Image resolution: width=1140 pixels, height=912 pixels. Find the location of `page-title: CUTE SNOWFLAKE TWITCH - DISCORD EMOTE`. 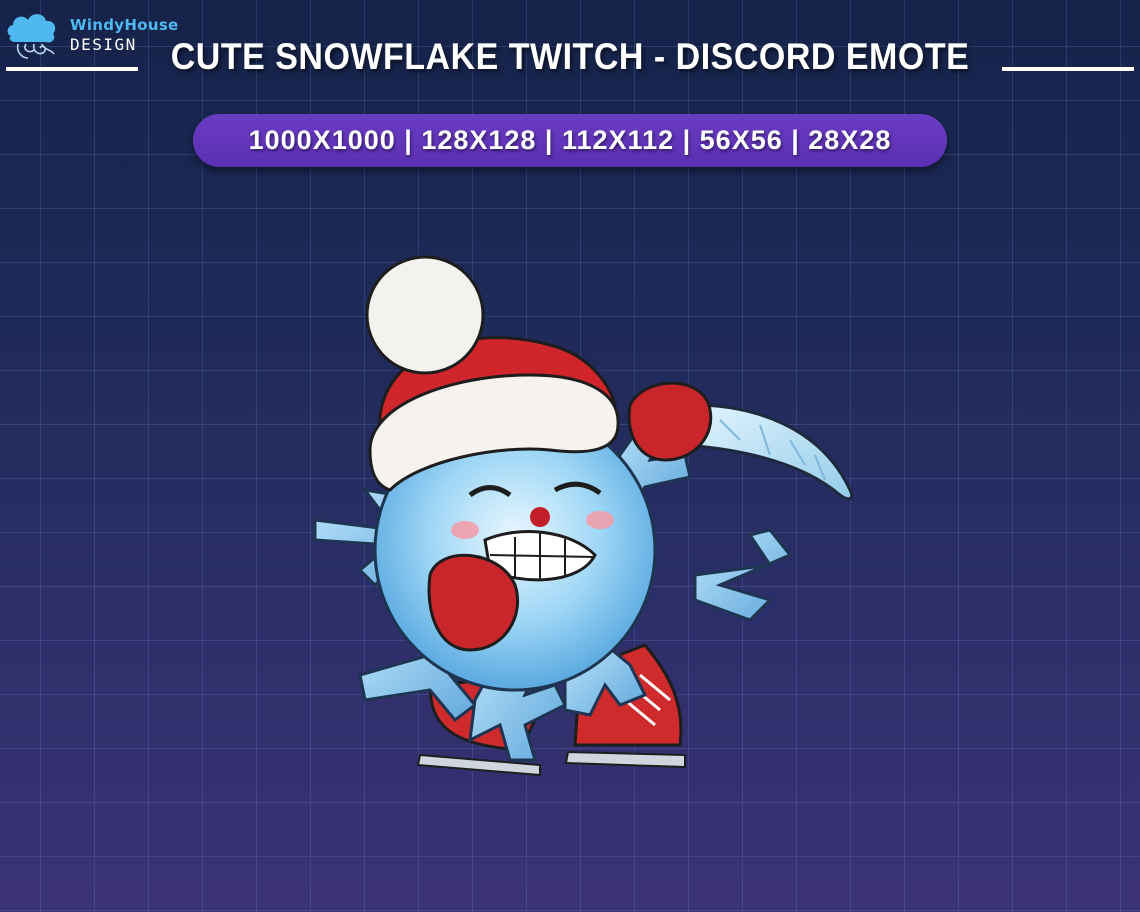

page-title: CUTE SNOWFLAKE TWITCH - DISCORD EMOTE is located at coordinates (570, 57).